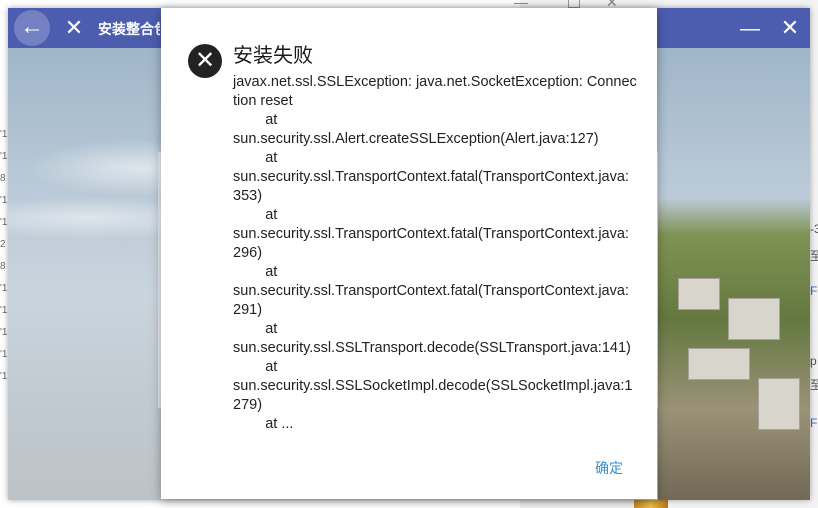 Image resolution: width=818 pixels, height=508 pixels. I want to click on window-close-button: ✕, so click(790, 28).